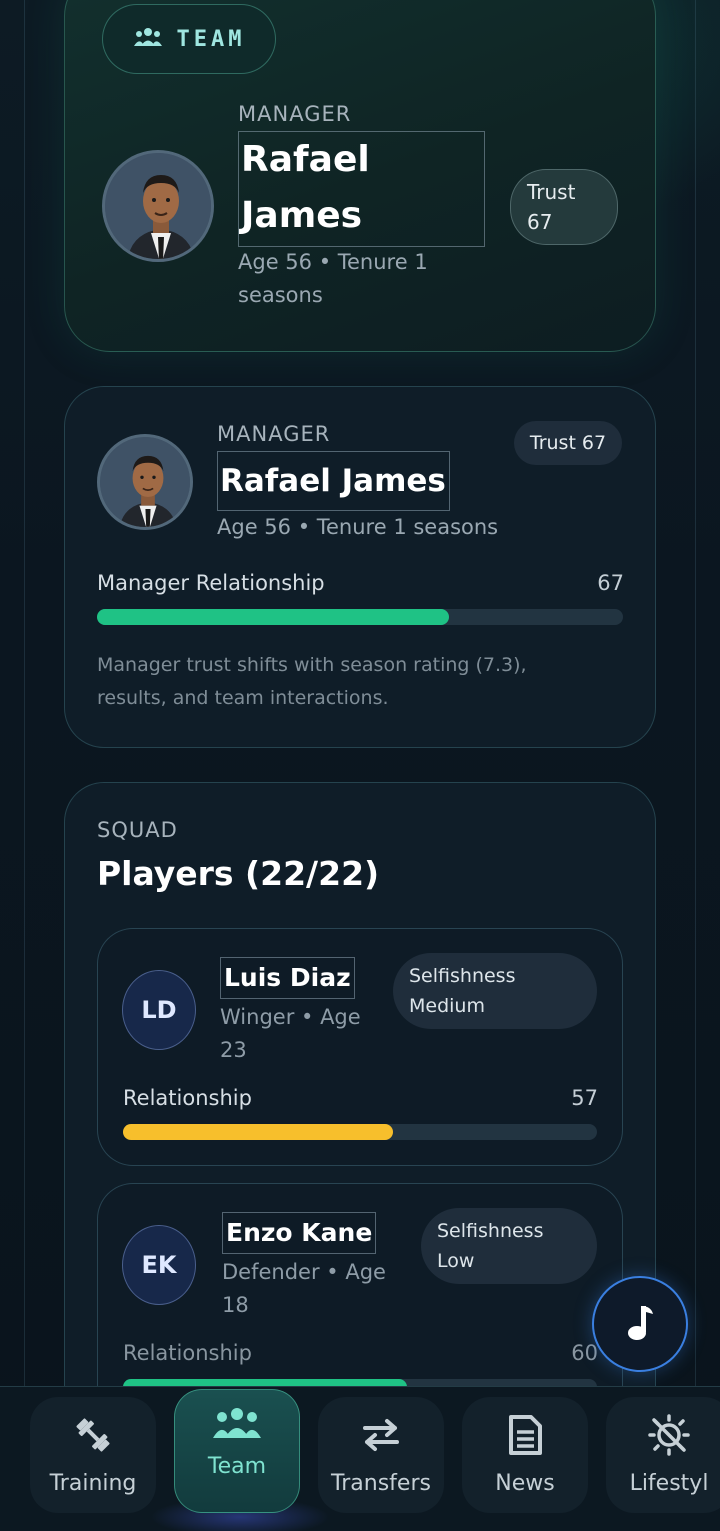 The image size is (720, 1531). What do you see at coordinates (287, 978) in the screenshot?
I see `player-name: Luis Diaz` at bounding box center [287, 978].